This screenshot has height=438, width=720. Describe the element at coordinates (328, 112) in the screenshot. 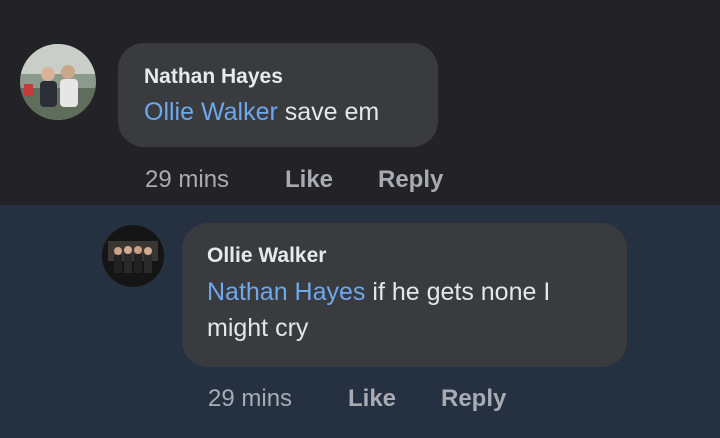

I see `comment-body: save em` at that location.